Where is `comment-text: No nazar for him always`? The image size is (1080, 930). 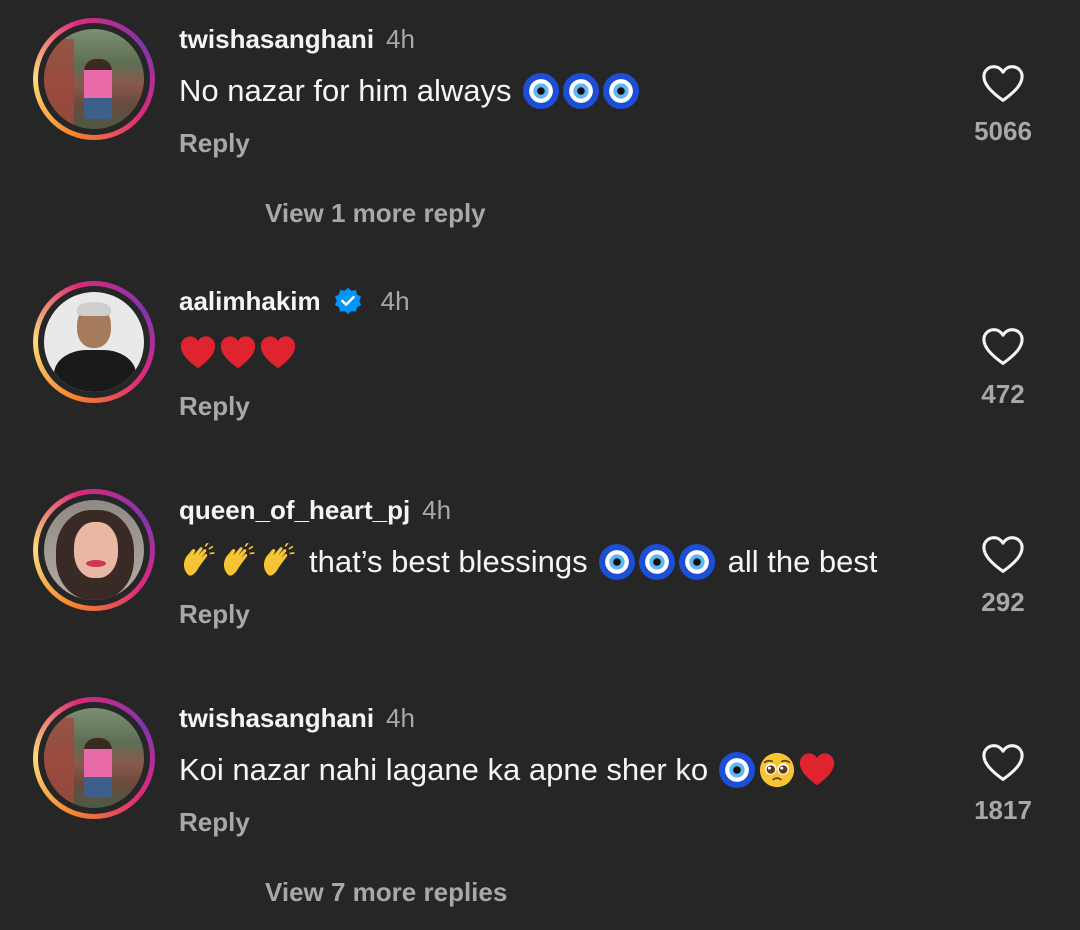 comment-text: No nazar for him always is located at coordinates (410, 91).